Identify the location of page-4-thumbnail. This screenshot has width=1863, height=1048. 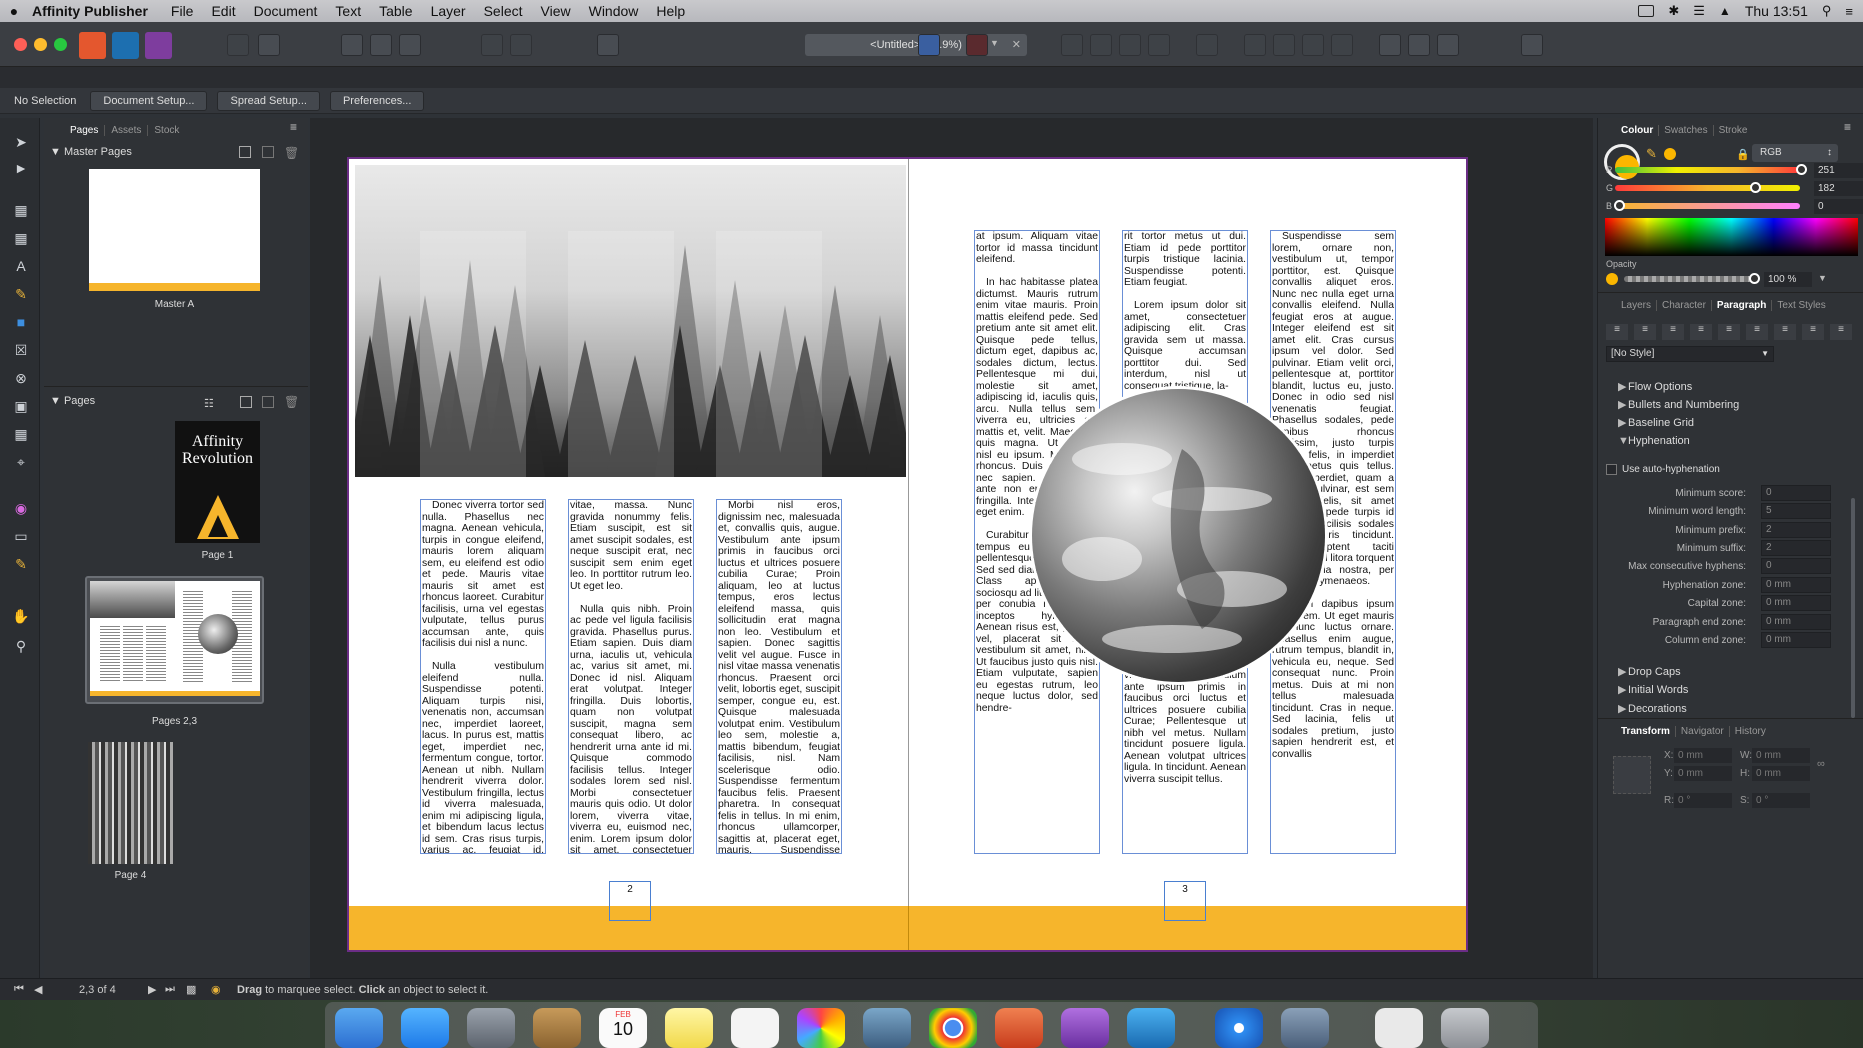
(130, 803).